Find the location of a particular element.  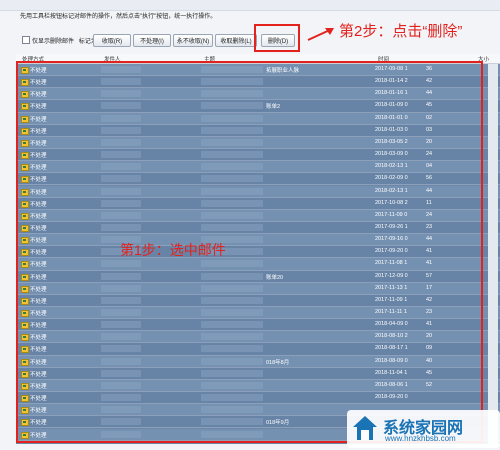

watermark: 系统家园网 www.hnzkhbsb.com is located at coordinates (423, 429).